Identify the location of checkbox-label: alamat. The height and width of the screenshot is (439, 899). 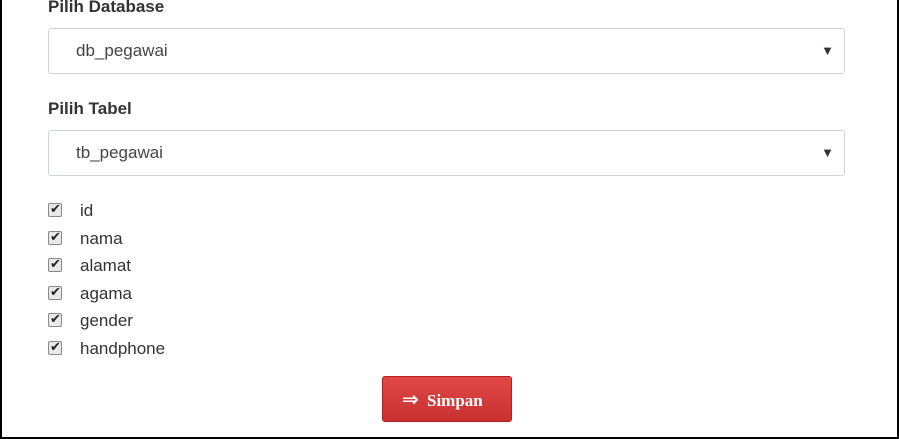
(106, 265).